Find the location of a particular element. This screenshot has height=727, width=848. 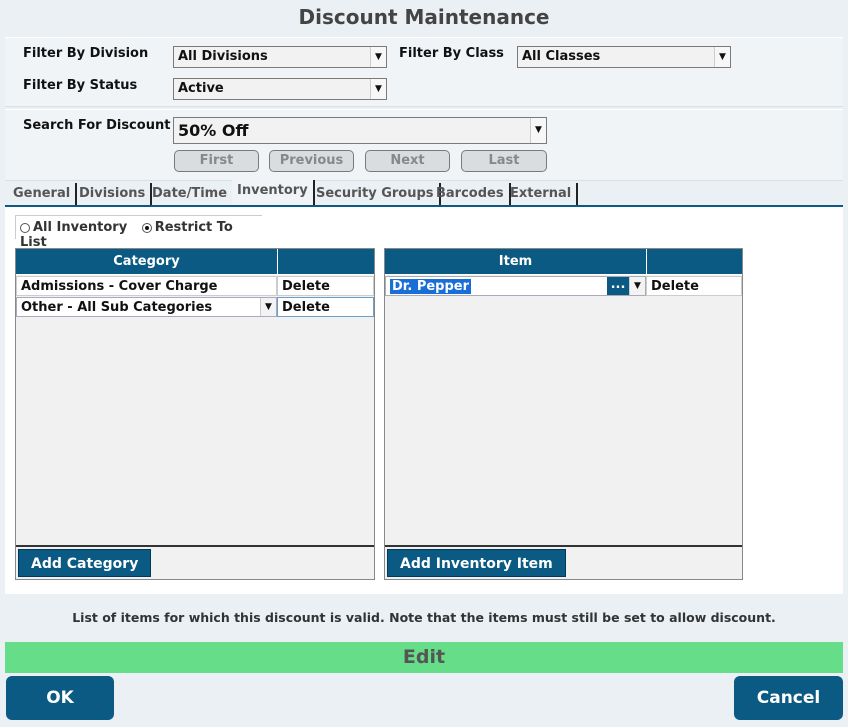

category-column-header: Category is located at coordinates (147, 262).